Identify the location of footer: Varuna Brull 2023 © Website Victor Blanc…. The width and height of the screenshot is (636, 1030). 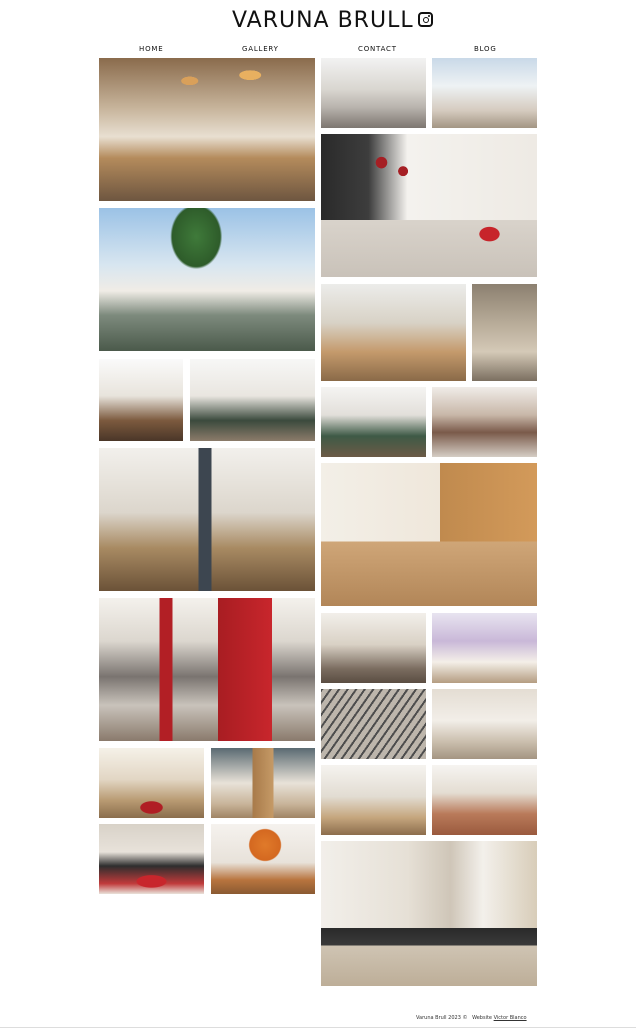
(471, 1018).